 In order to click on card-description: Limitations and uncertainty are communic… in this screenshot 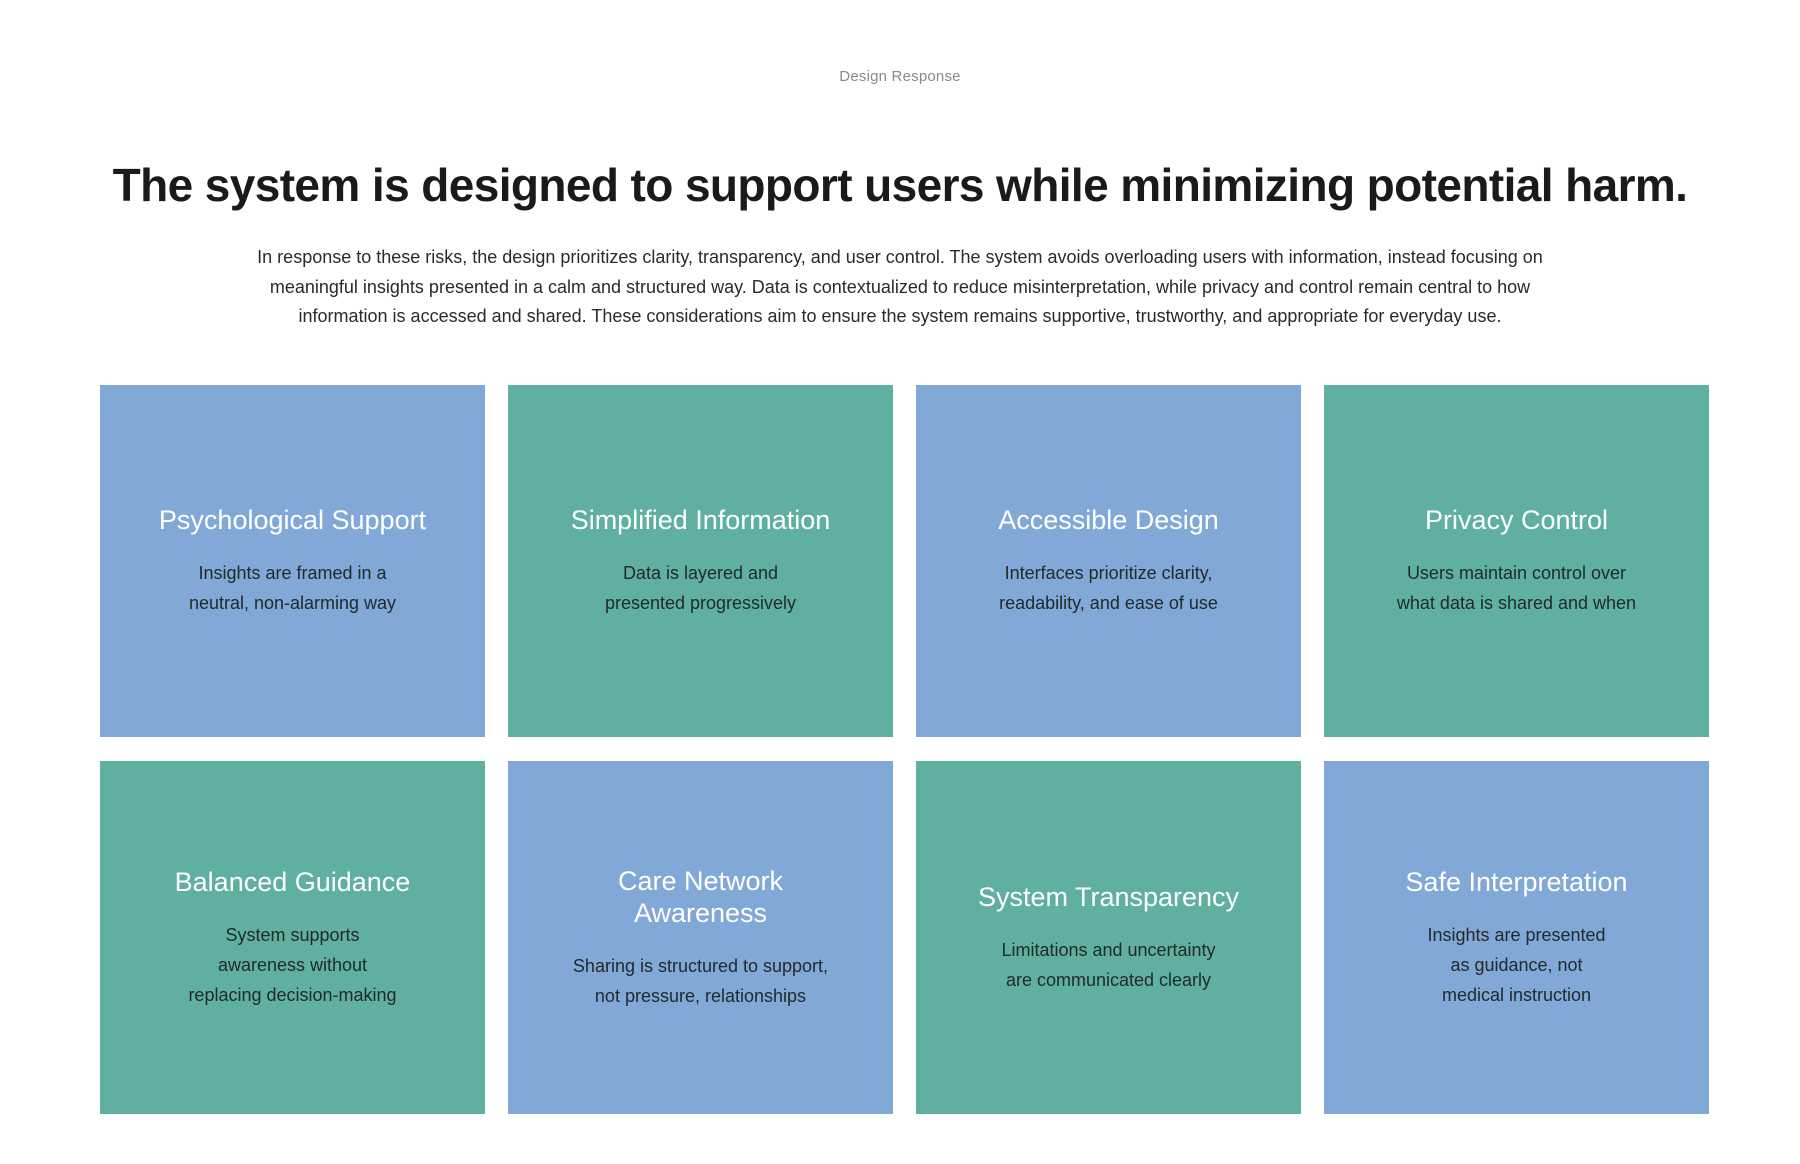, I will do `click(1108, 964)`.